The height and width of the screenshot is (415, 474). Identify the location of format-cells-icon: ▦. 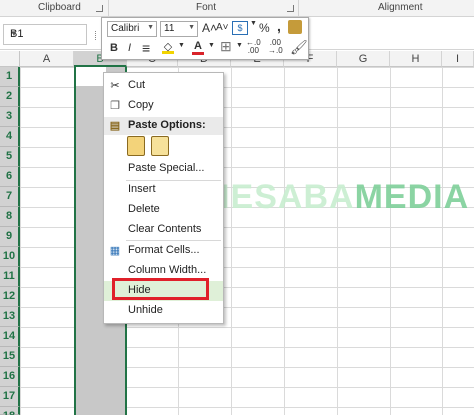
(115, 251).